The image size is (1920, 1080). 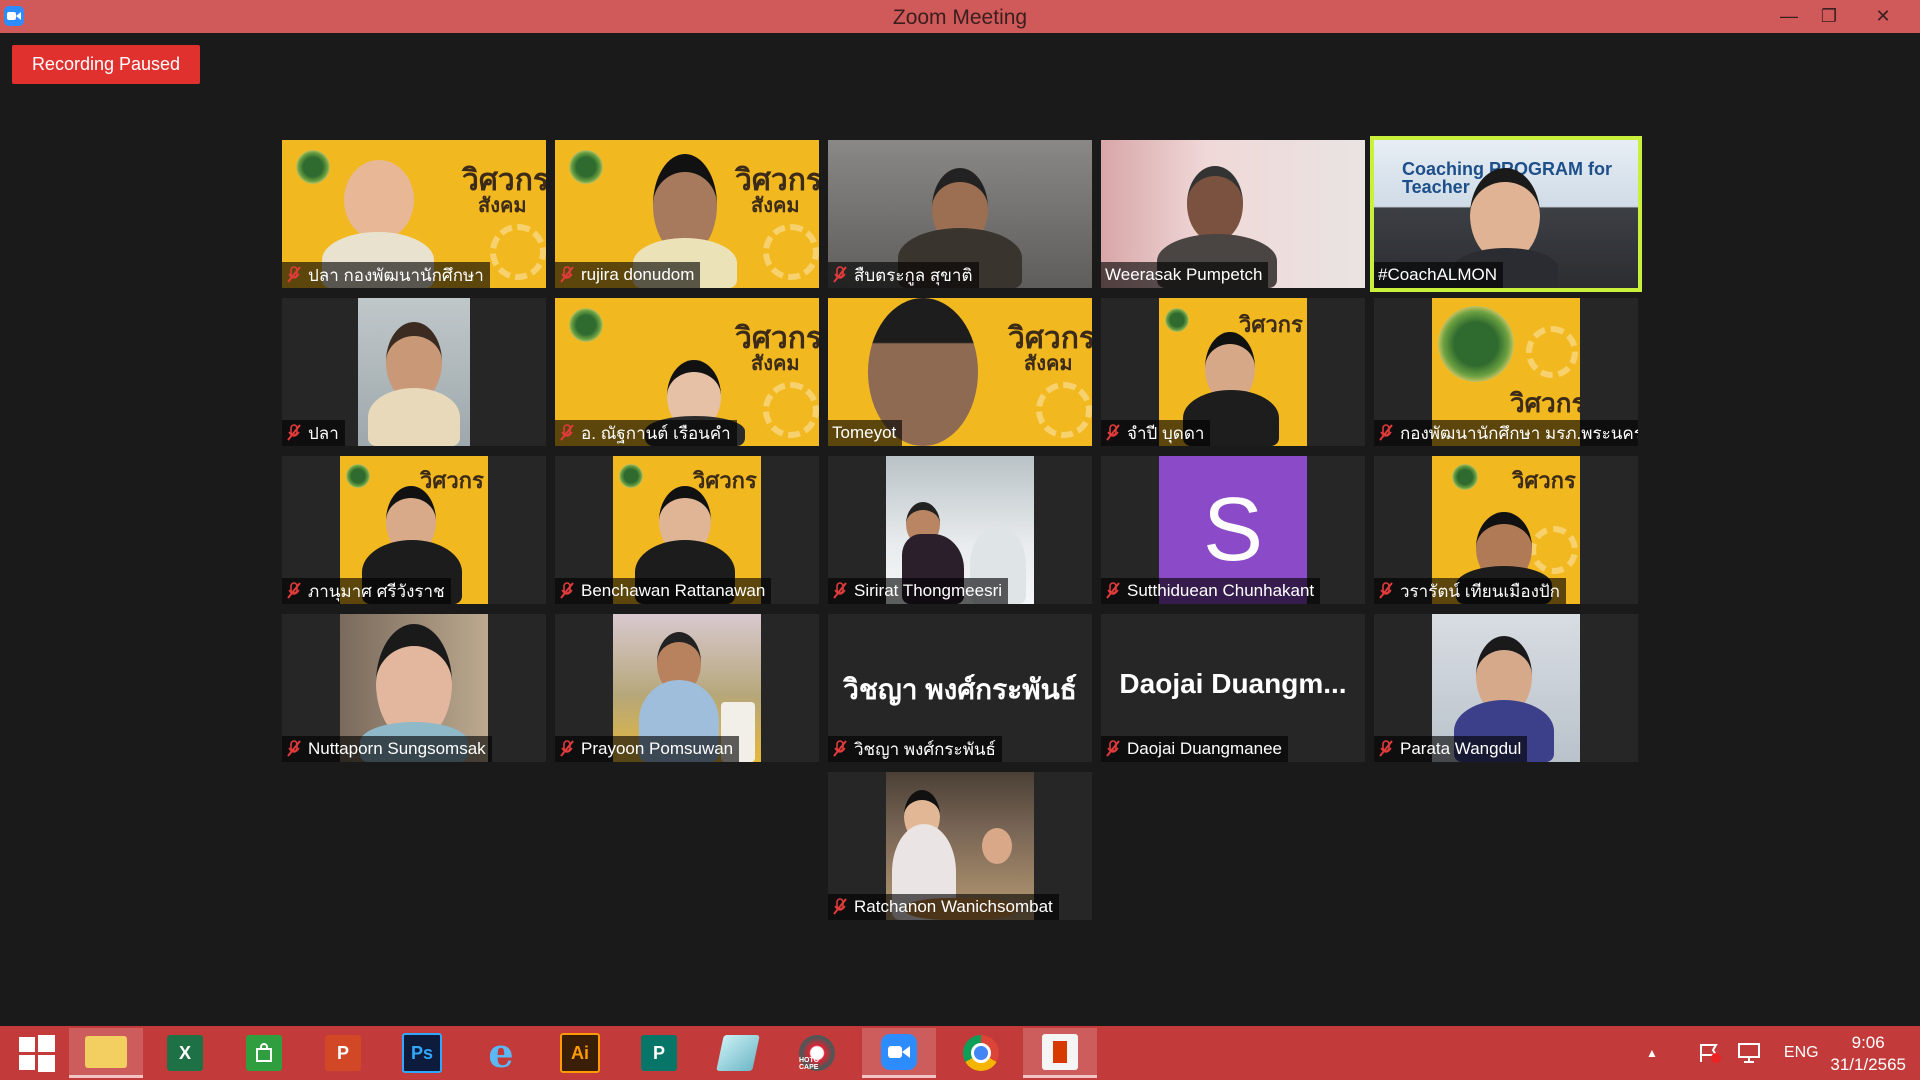 I want to click on participant-name-bar: Nuttaporn Sungsomsak, so click(x=387, y=749).